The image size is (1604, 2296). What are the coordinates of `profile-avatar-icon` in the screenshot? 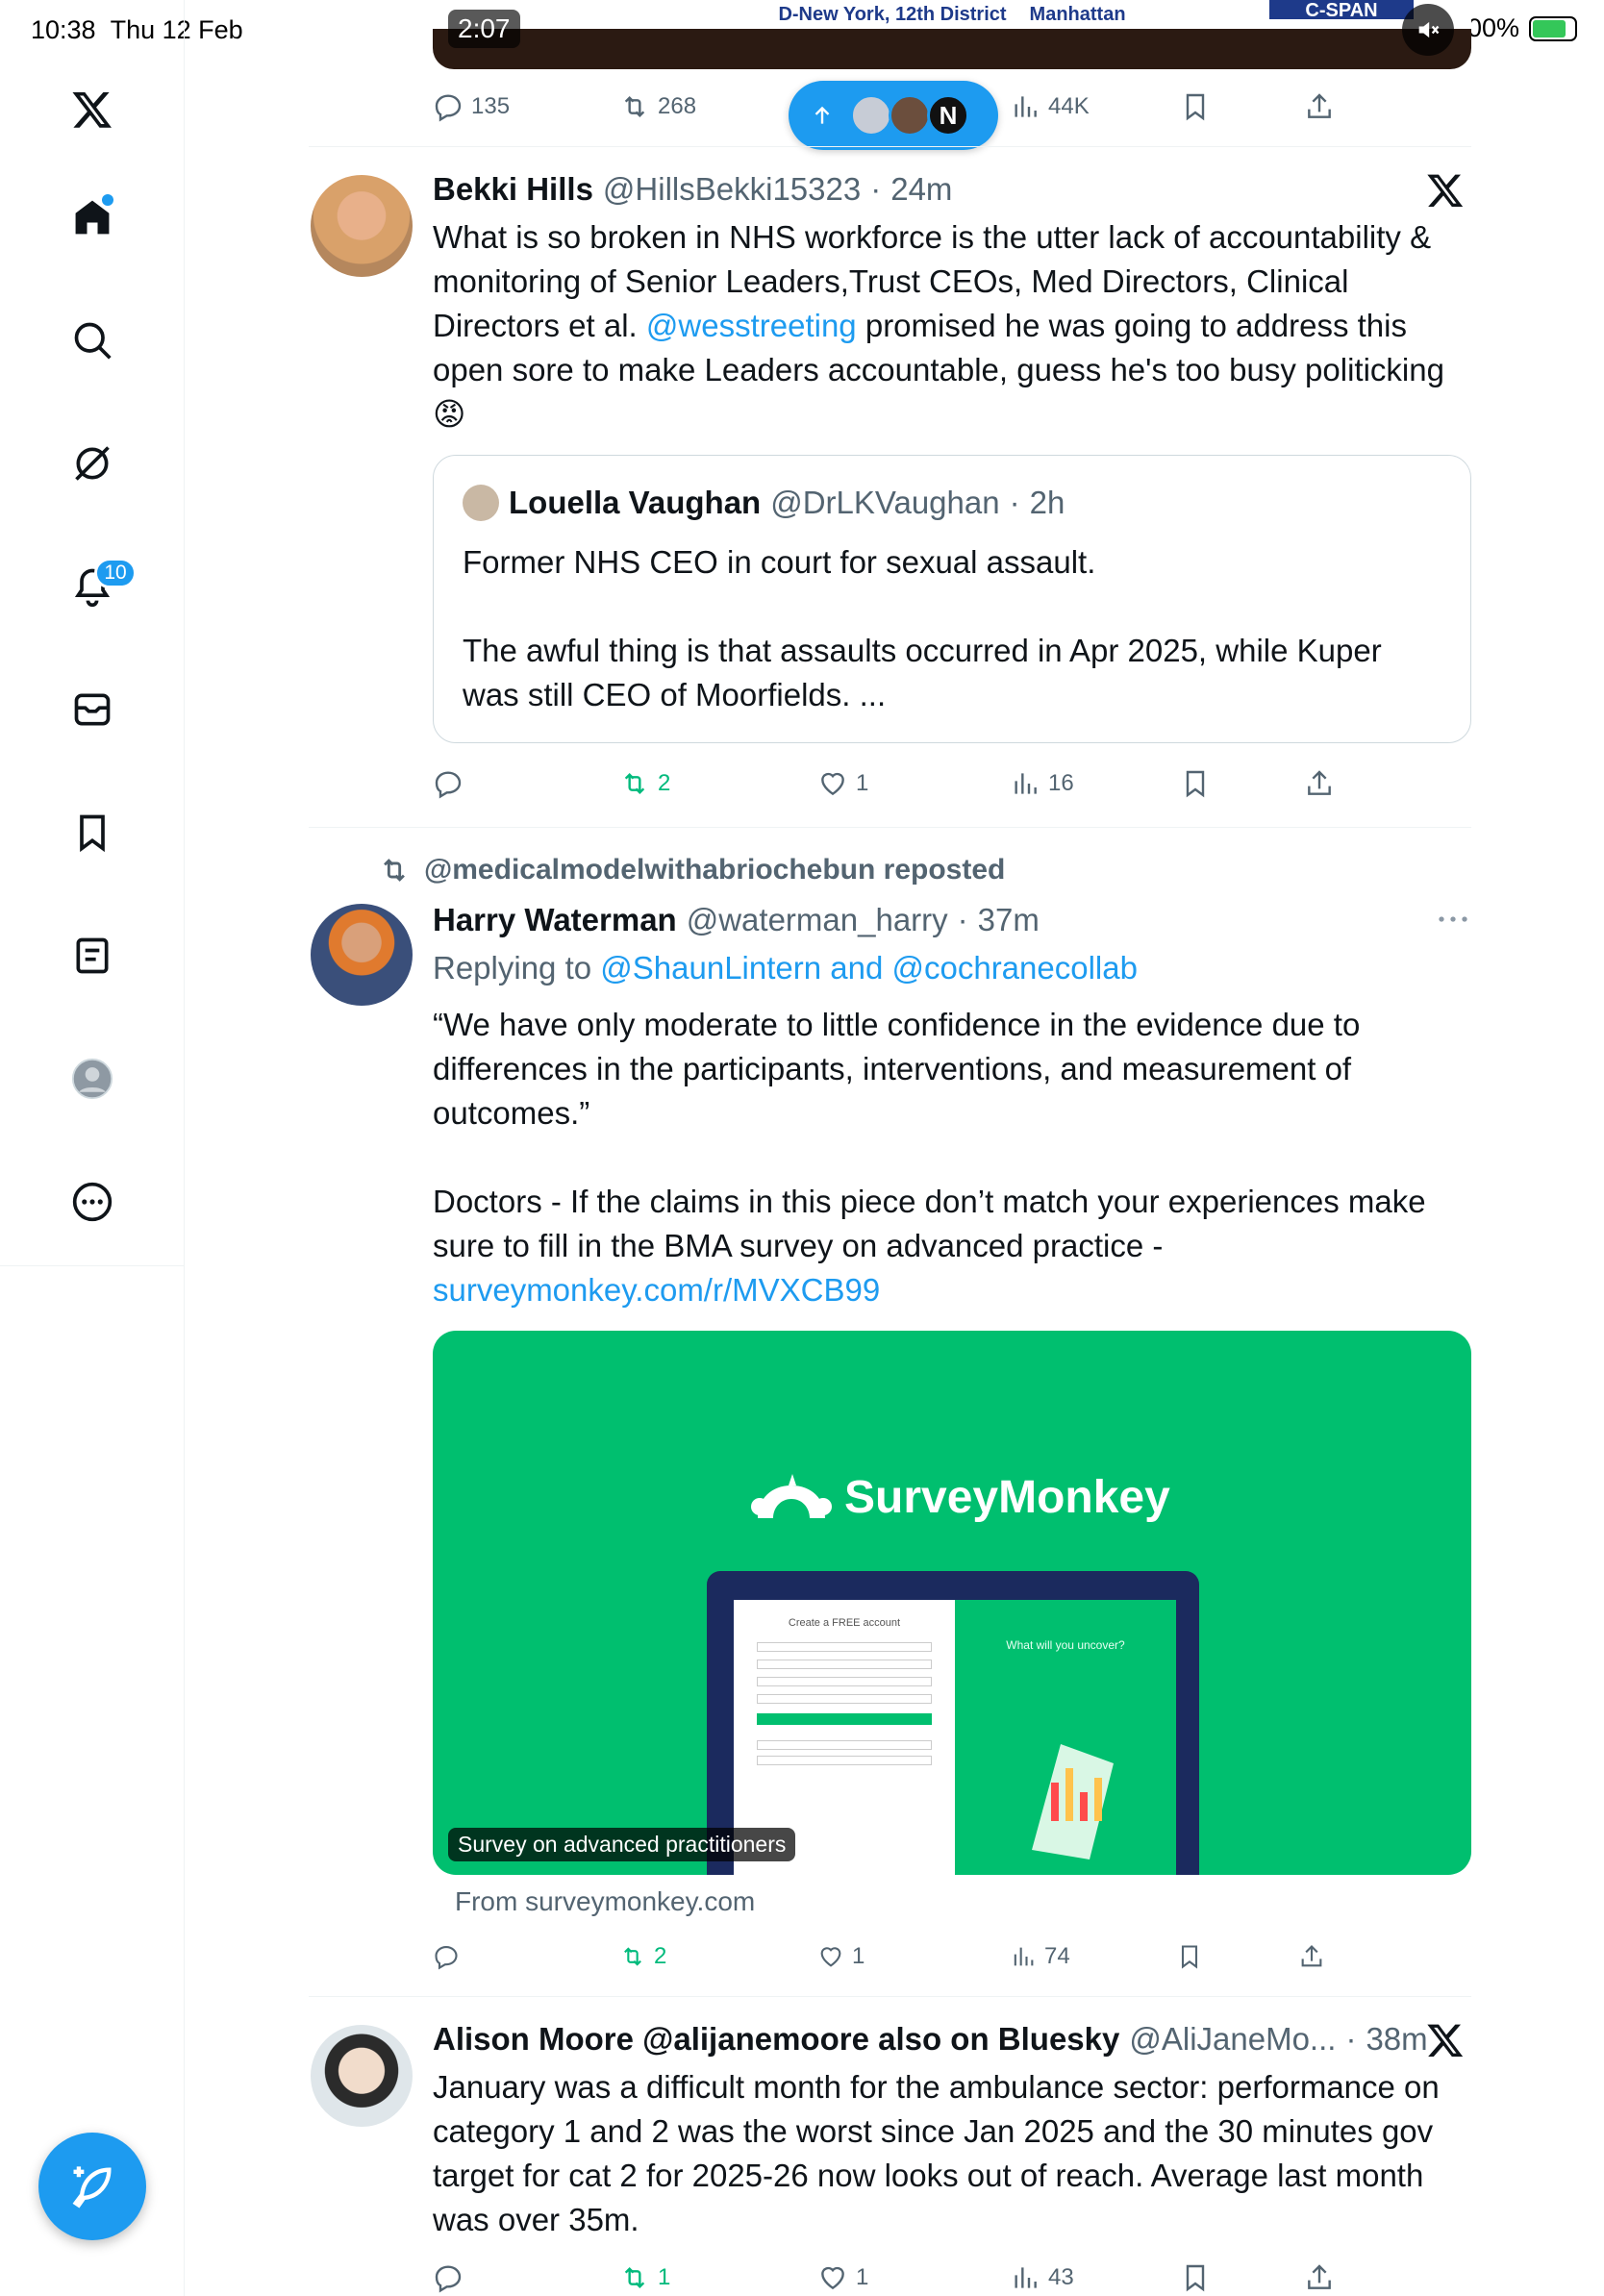 It's located at (92, 1078).